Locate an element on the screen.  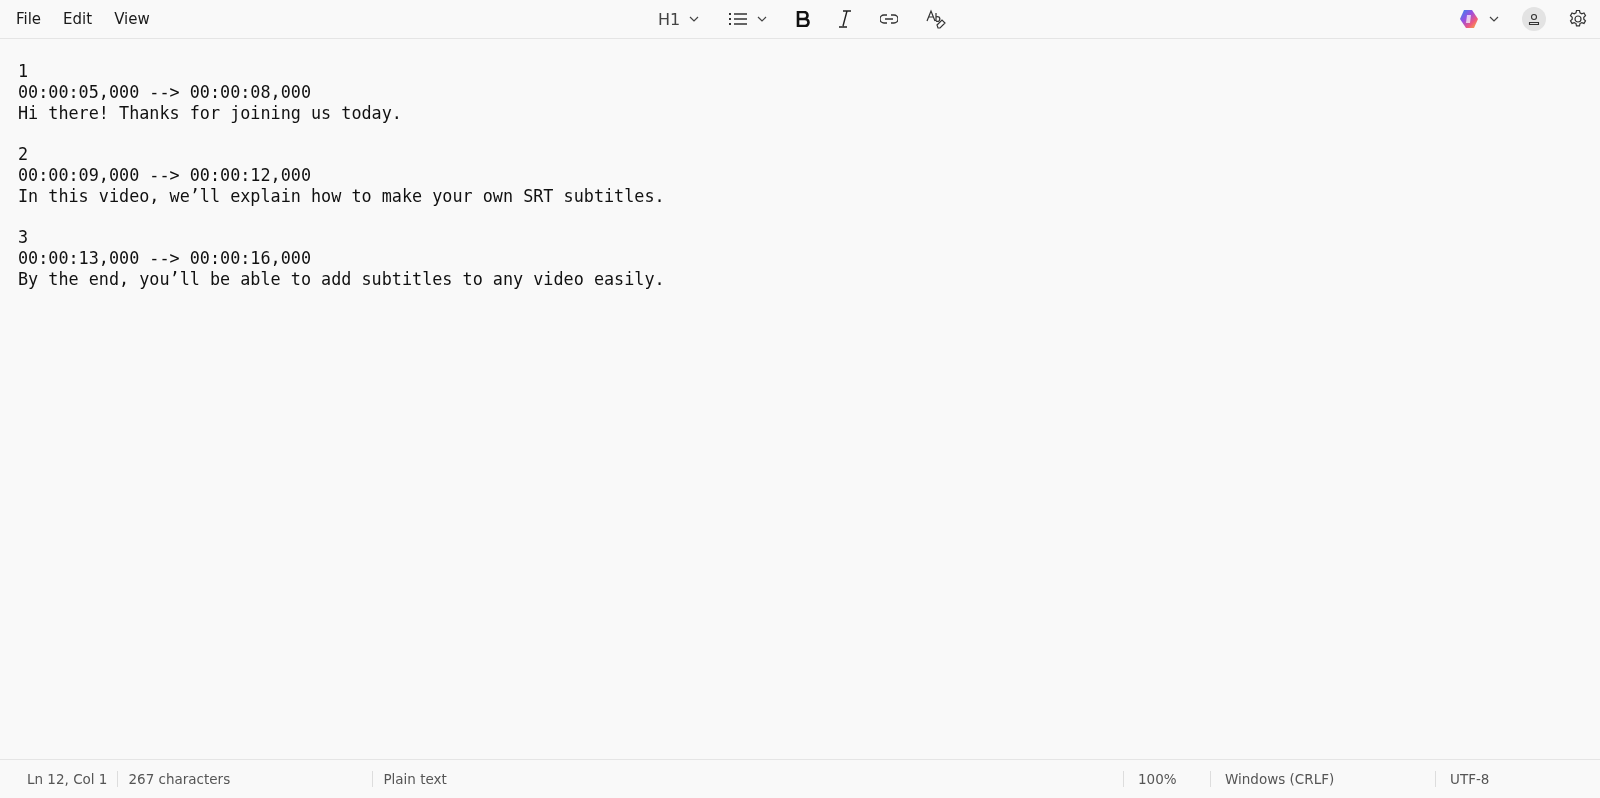
italic-icon is located at coordinates (845, 19).